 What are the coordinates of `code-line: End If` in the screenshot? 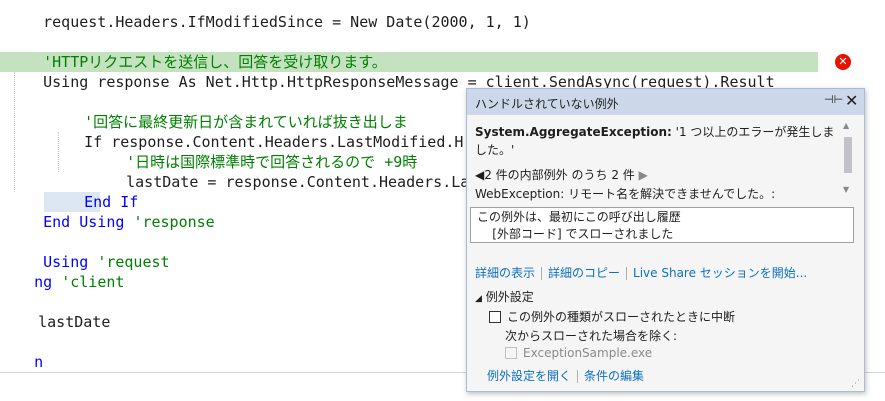 It's located at (93, 191).